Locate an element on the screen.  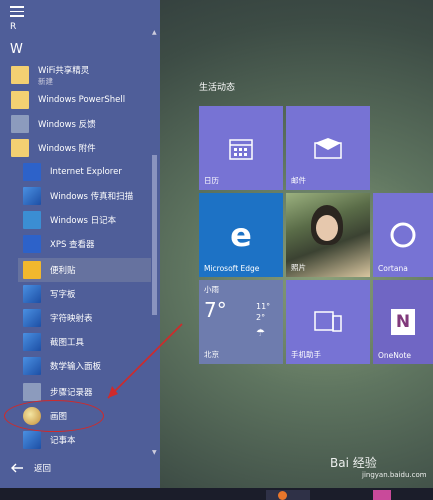
scroll-up-icon: ▲ is located at coordinates (154, 33).